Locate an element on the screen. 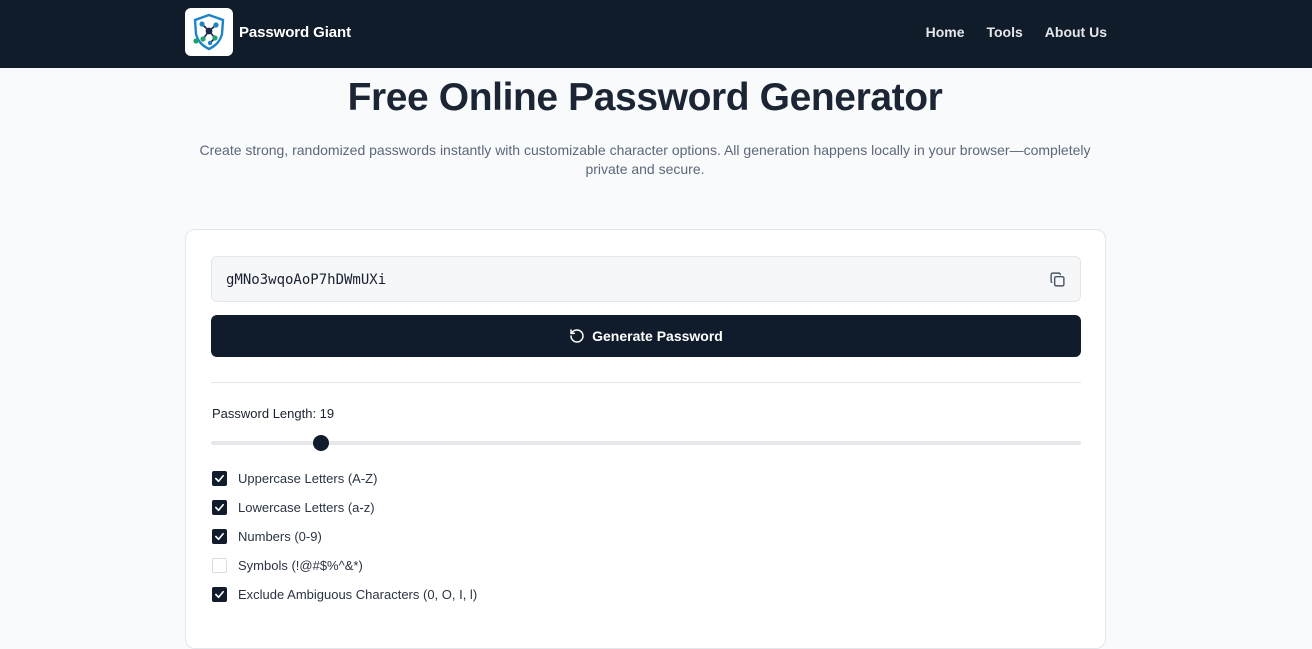 The height and width of the screenshot is (649, 1312). nav-home-link: Home is located at coordinates (945, 32).